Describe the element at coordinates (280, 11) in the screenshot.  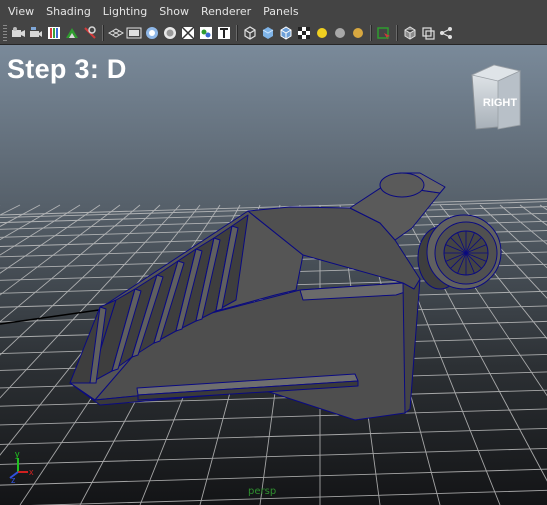
I see `menu-panels: Panels` at that location.